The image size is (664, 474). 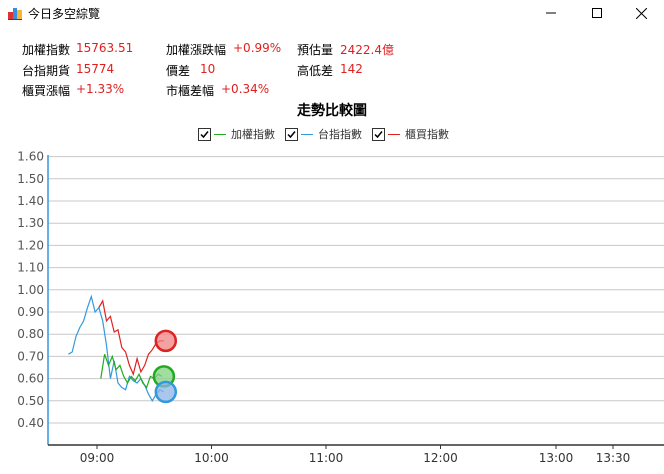 I want to click on y-tick-label: 1.40, so click(x=30, y=201).